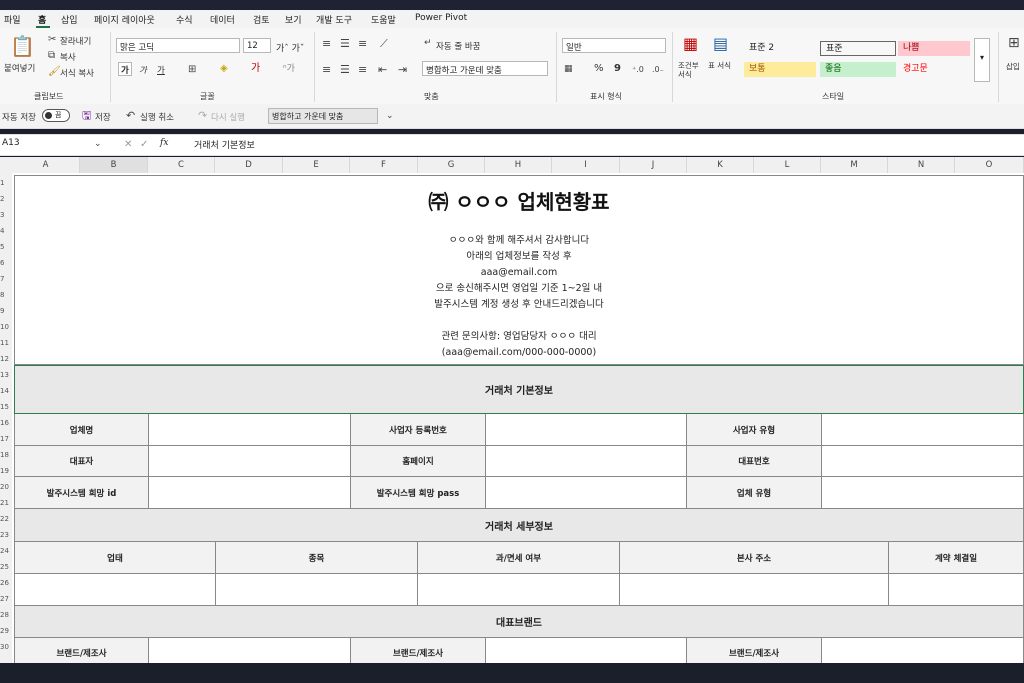  I want to click on column-header-o: O, so click(989, 165).